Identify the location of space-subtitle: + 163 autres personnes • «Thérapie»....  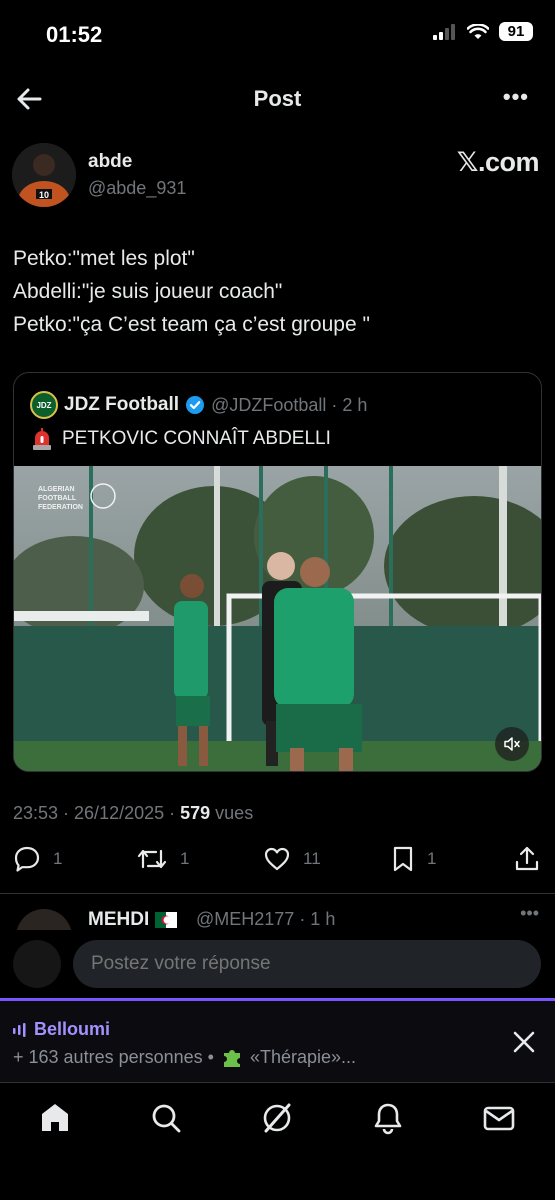
(184, 1057).